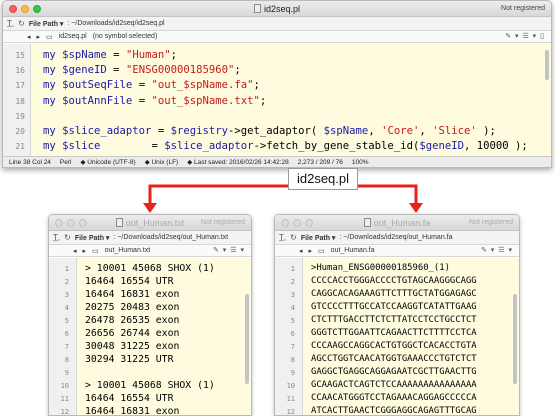 This screenshot has height=416, width=555. What do you see at coordinates (150, 208) in the screenshot?
I see `left-arrowhead` at bounding box center [150, 208].